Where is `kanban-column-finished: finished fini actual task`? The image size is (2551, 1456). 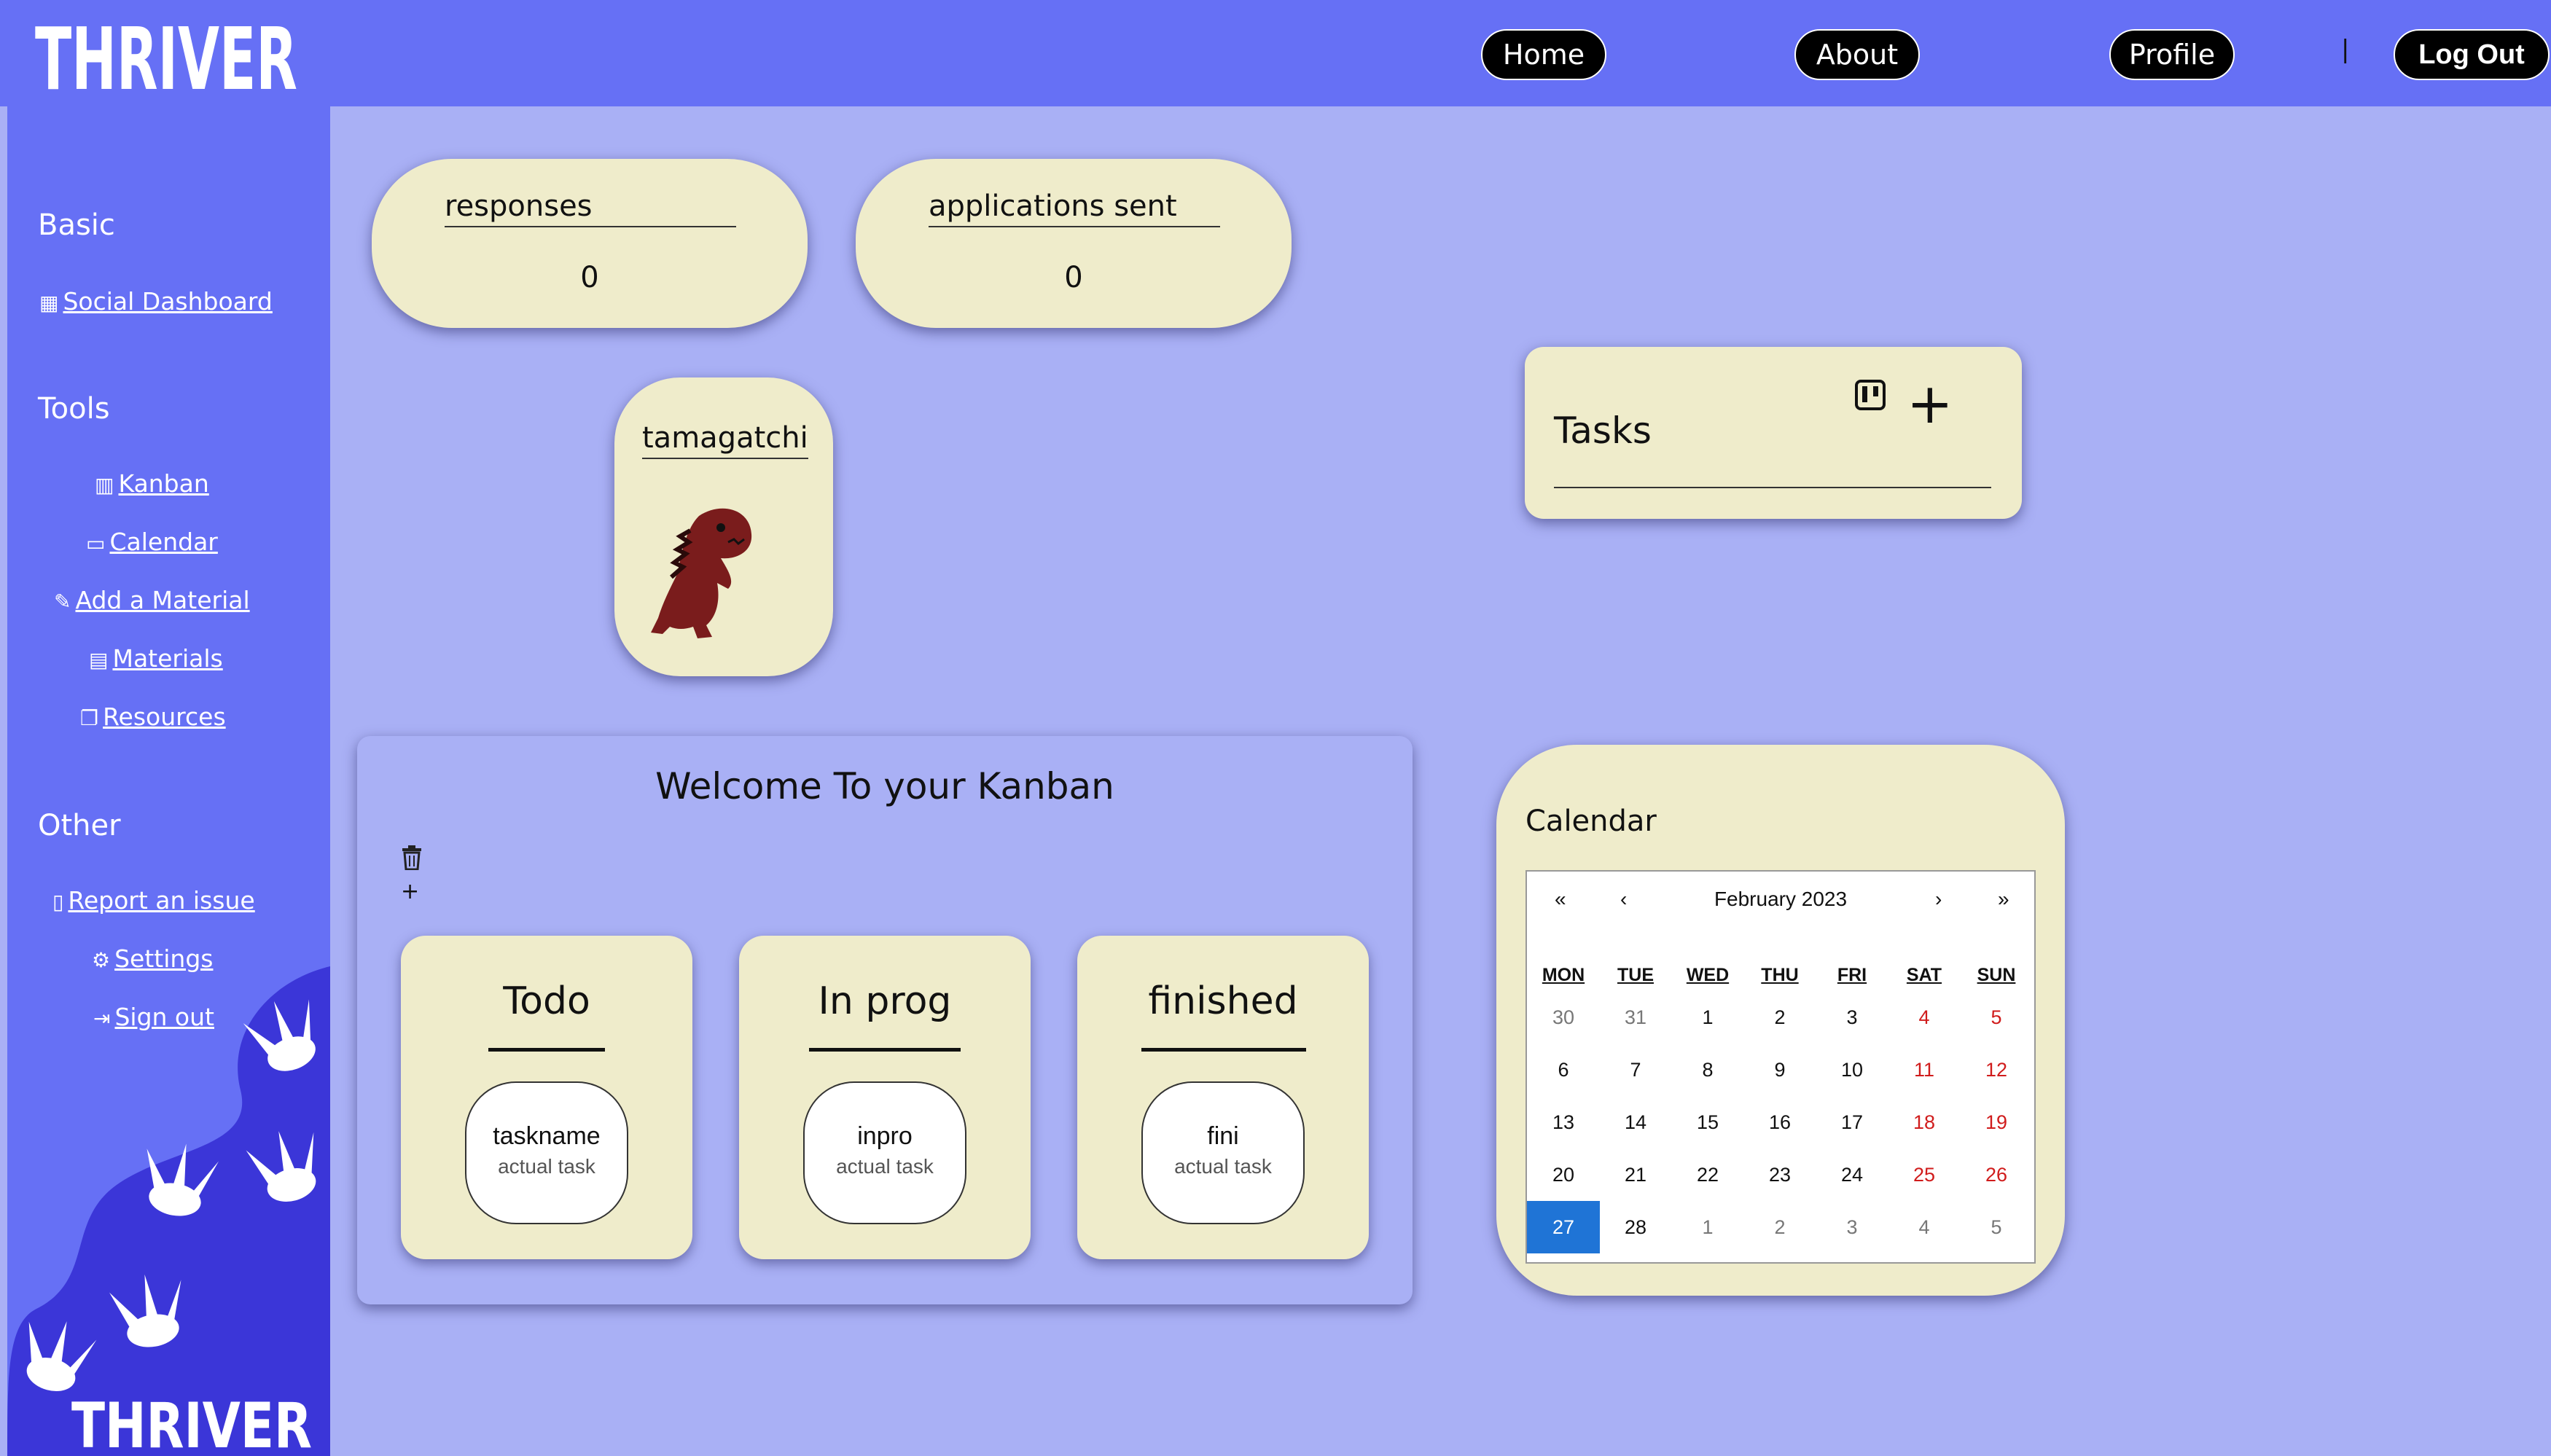 kanban-column-finished: finished fini actual task is located at coordinates (1223, 1097).